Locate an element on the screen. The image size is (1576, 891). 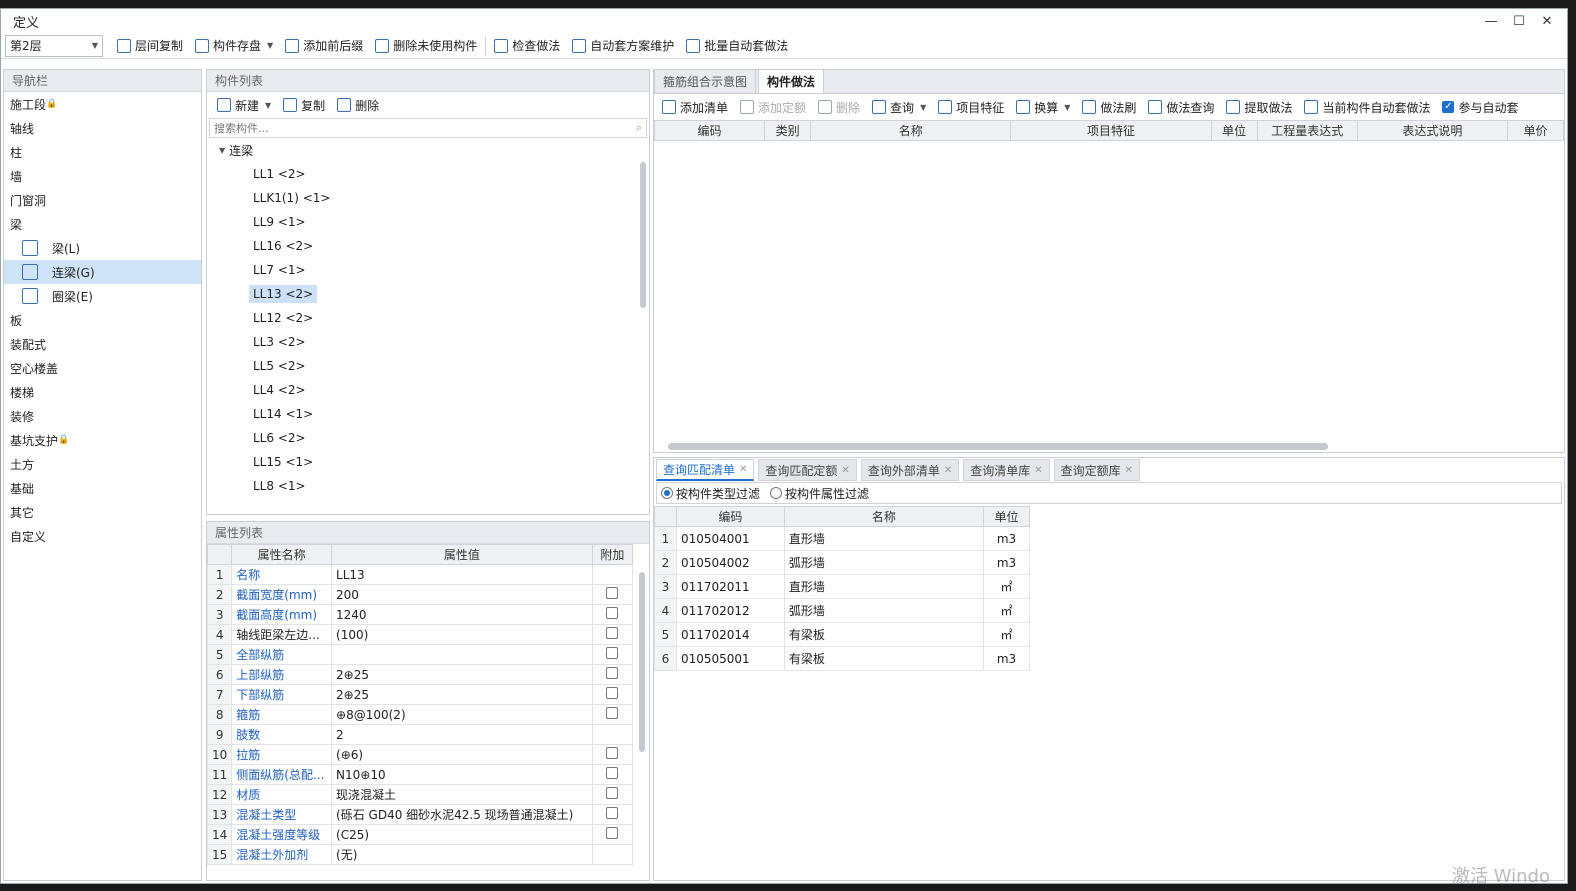
property-row: 8 箍筋 ⊕8@100(2) is located at coordinates (420, 714).